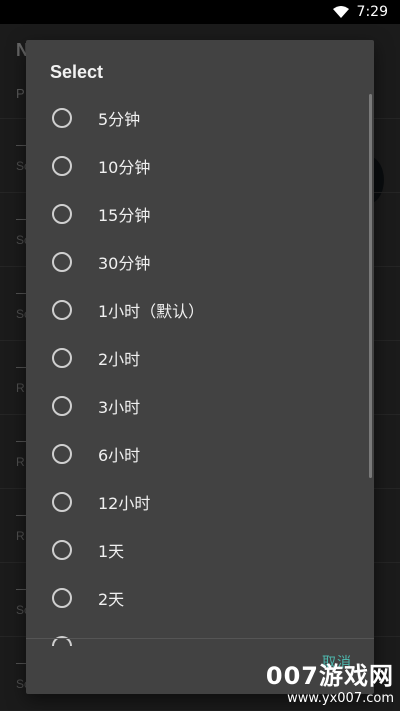 The image size is (400, 711). Describe the element at coordinates (200, 598) in the screenshot. I see `option-2days: 2天` at that location.